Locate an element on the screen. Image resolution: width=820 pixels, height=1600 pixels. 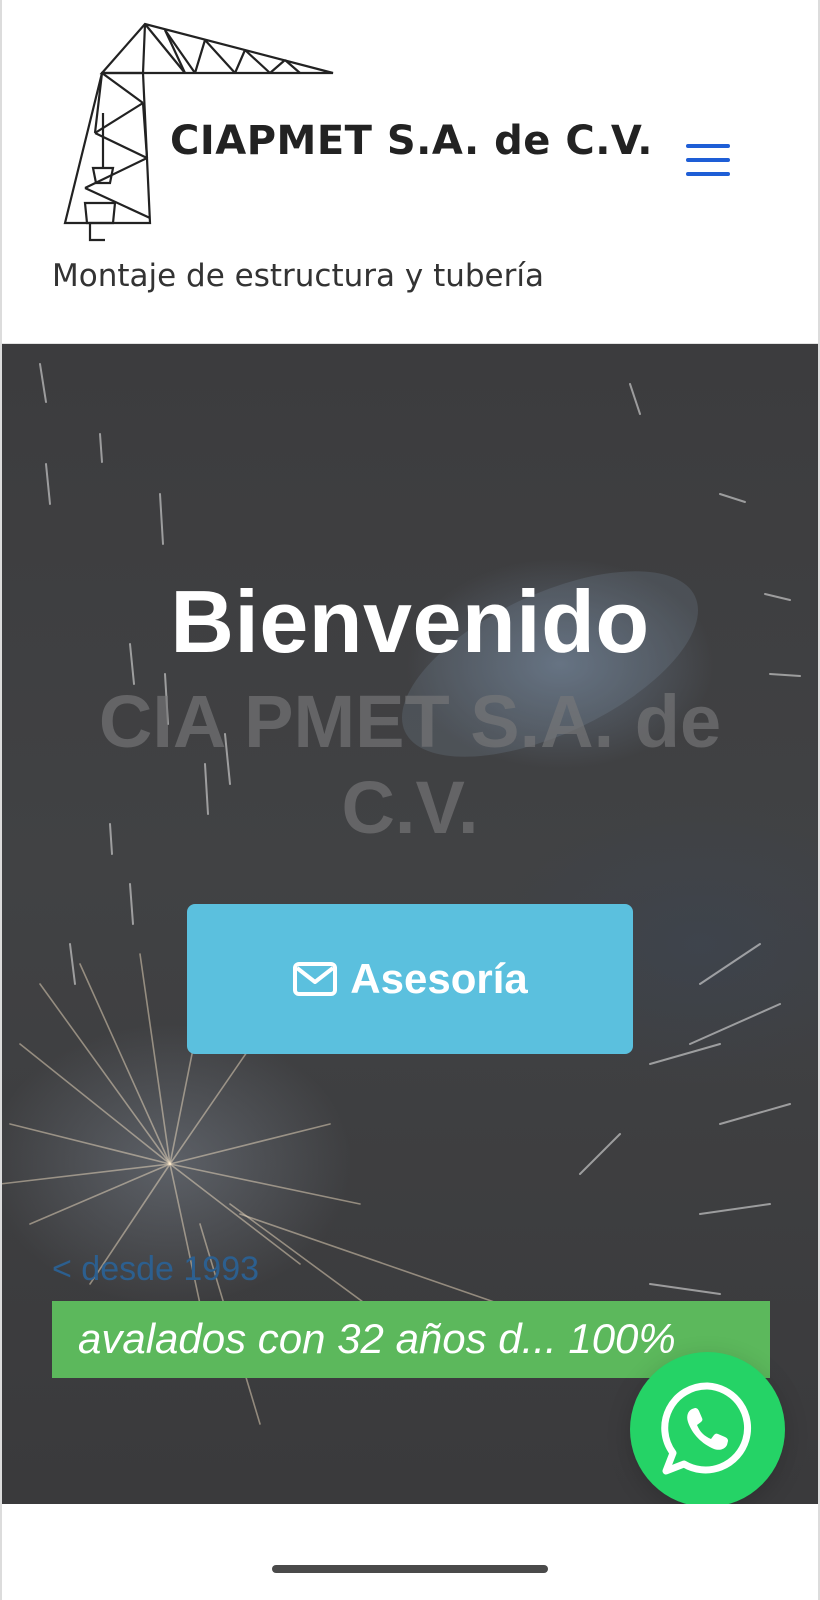
bottom-bar is located at coordinates (410, 1552).